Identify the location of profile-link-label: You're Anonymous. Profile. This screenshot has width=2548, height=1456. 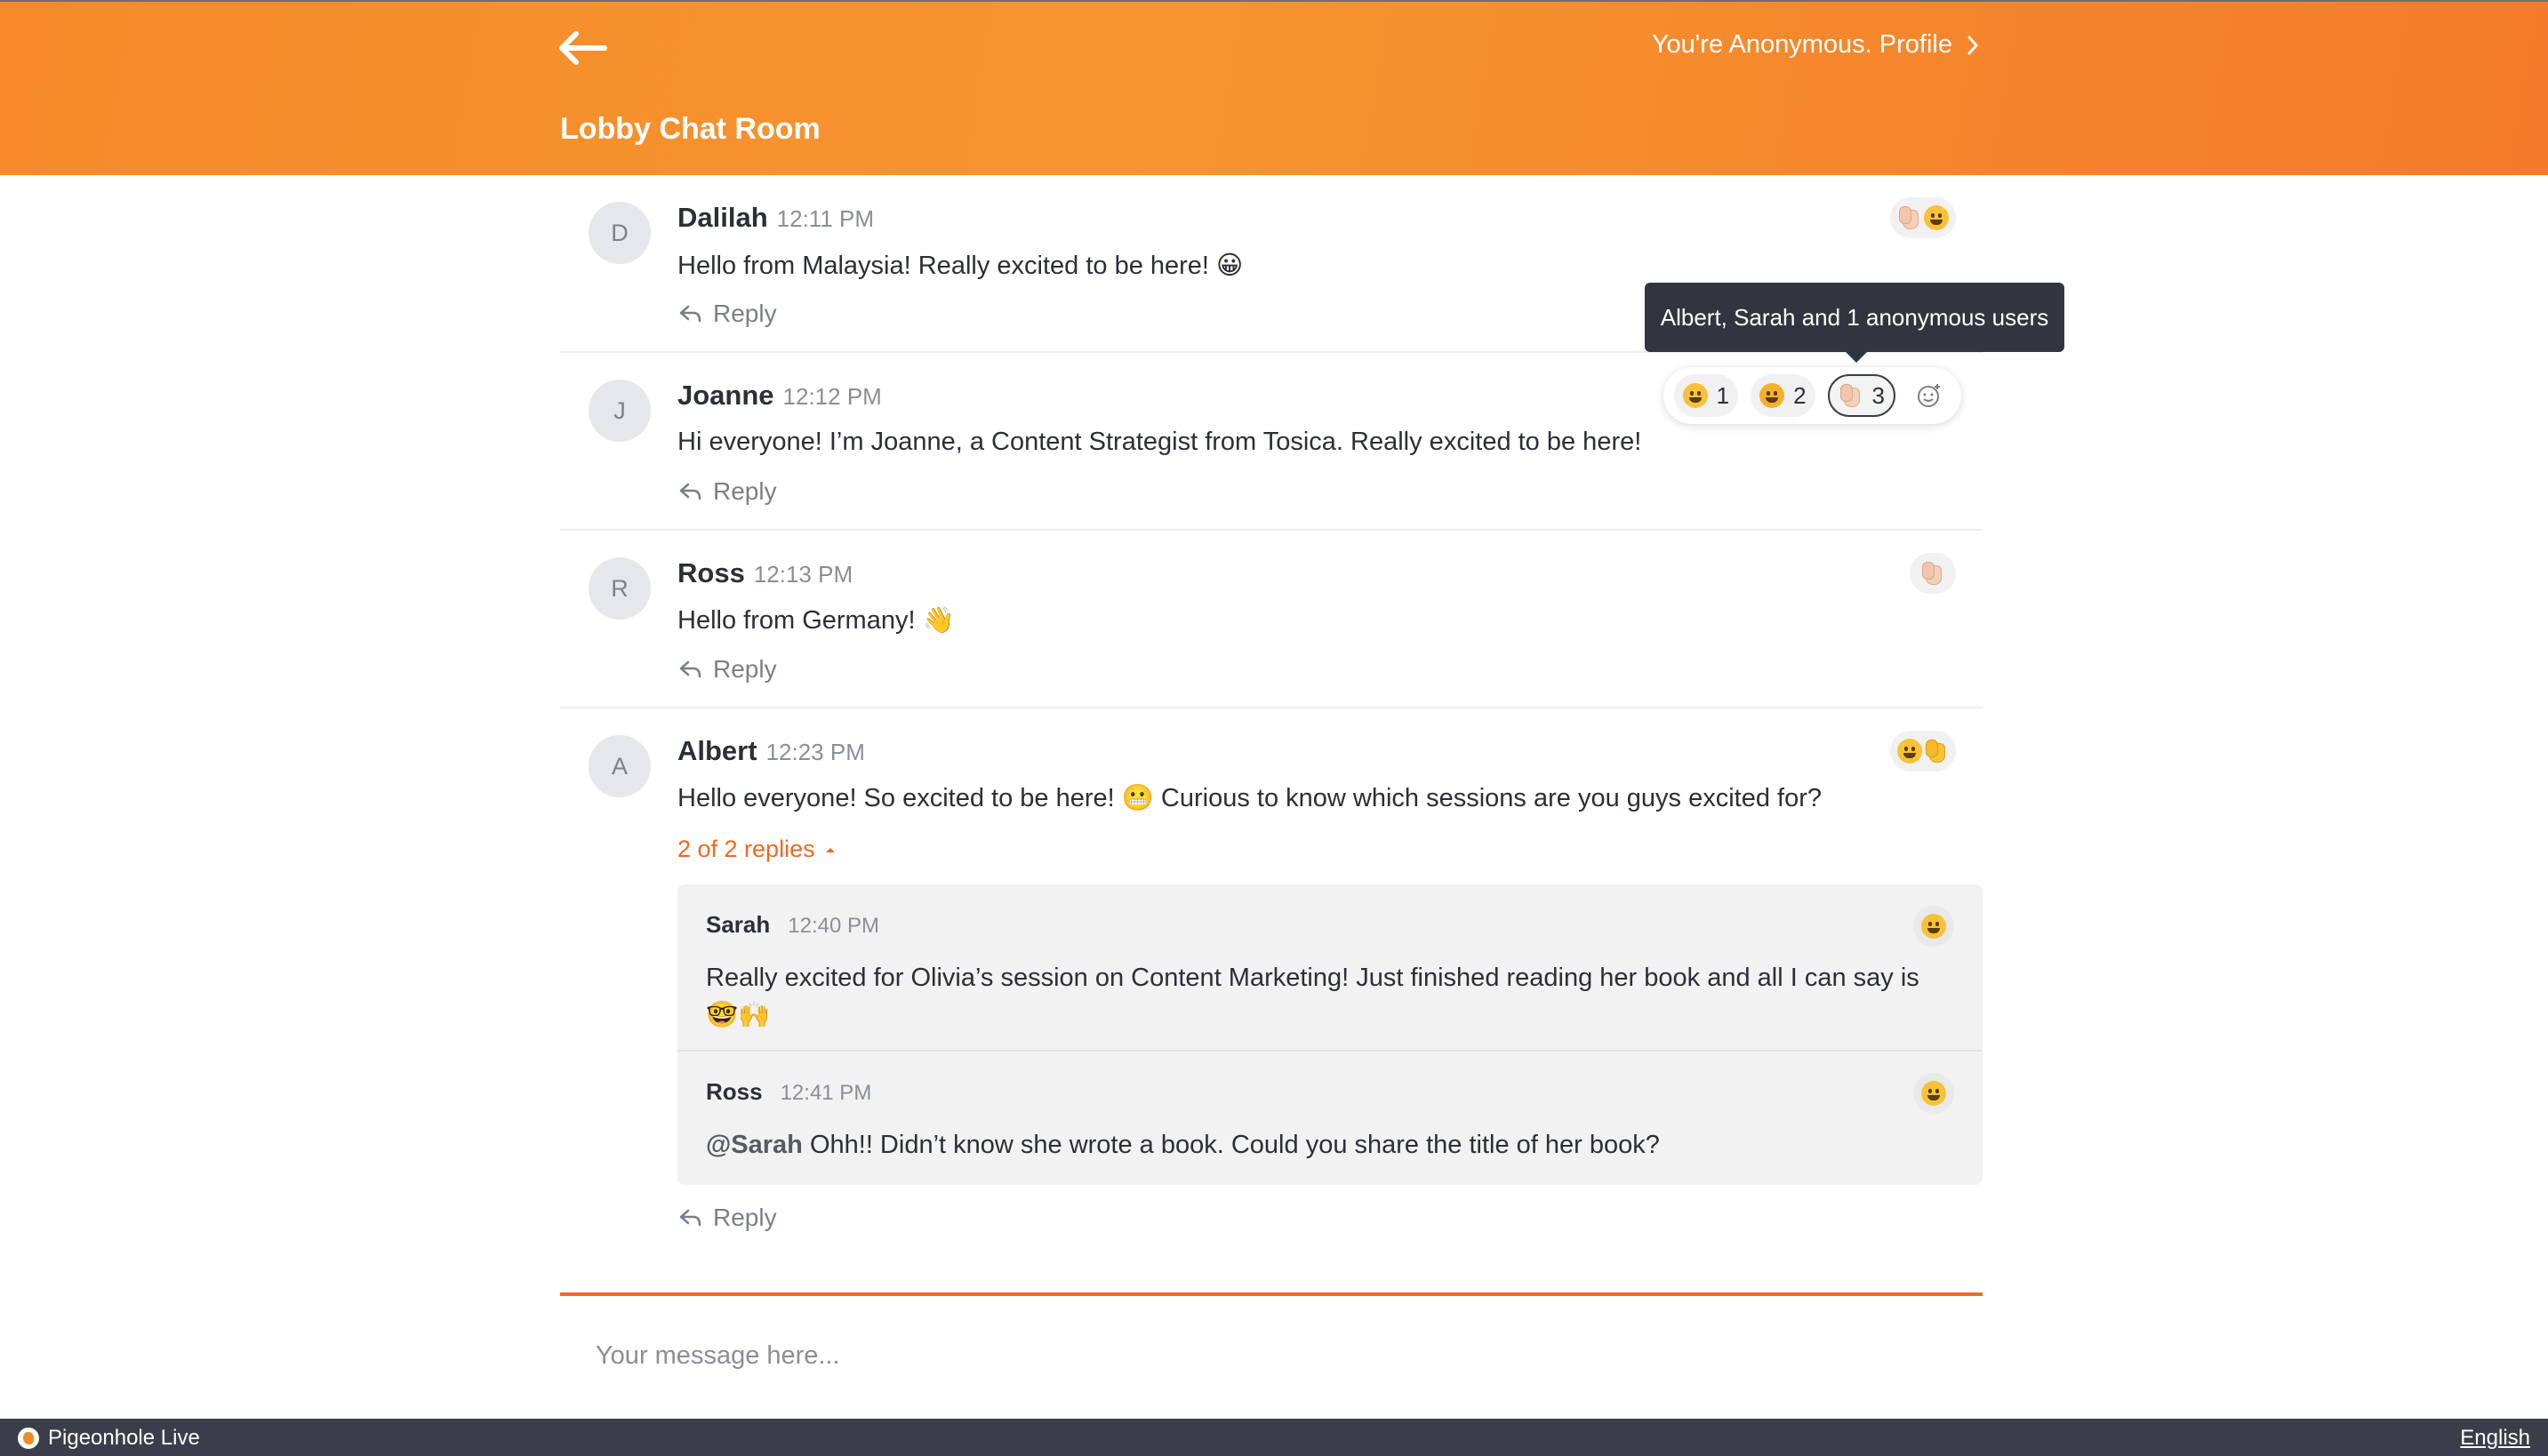
(1801, 44).